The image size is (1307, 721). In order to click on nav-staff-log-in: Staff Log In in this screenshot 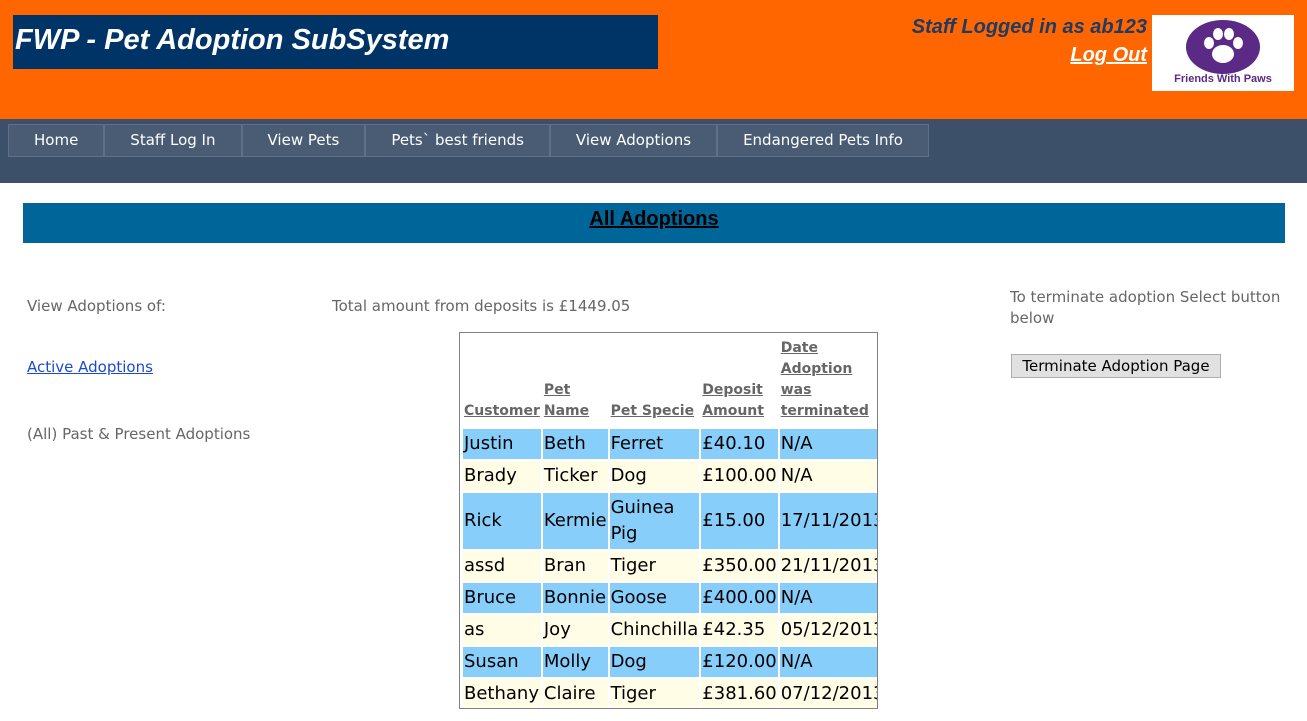, I will do `click(173, 140)`.